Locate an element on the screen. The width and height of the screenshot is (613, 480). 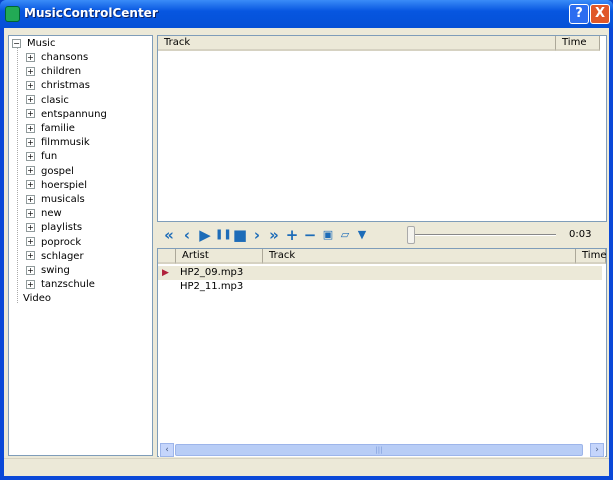
tree-node-label: fun is located at coordinates (49, 157).